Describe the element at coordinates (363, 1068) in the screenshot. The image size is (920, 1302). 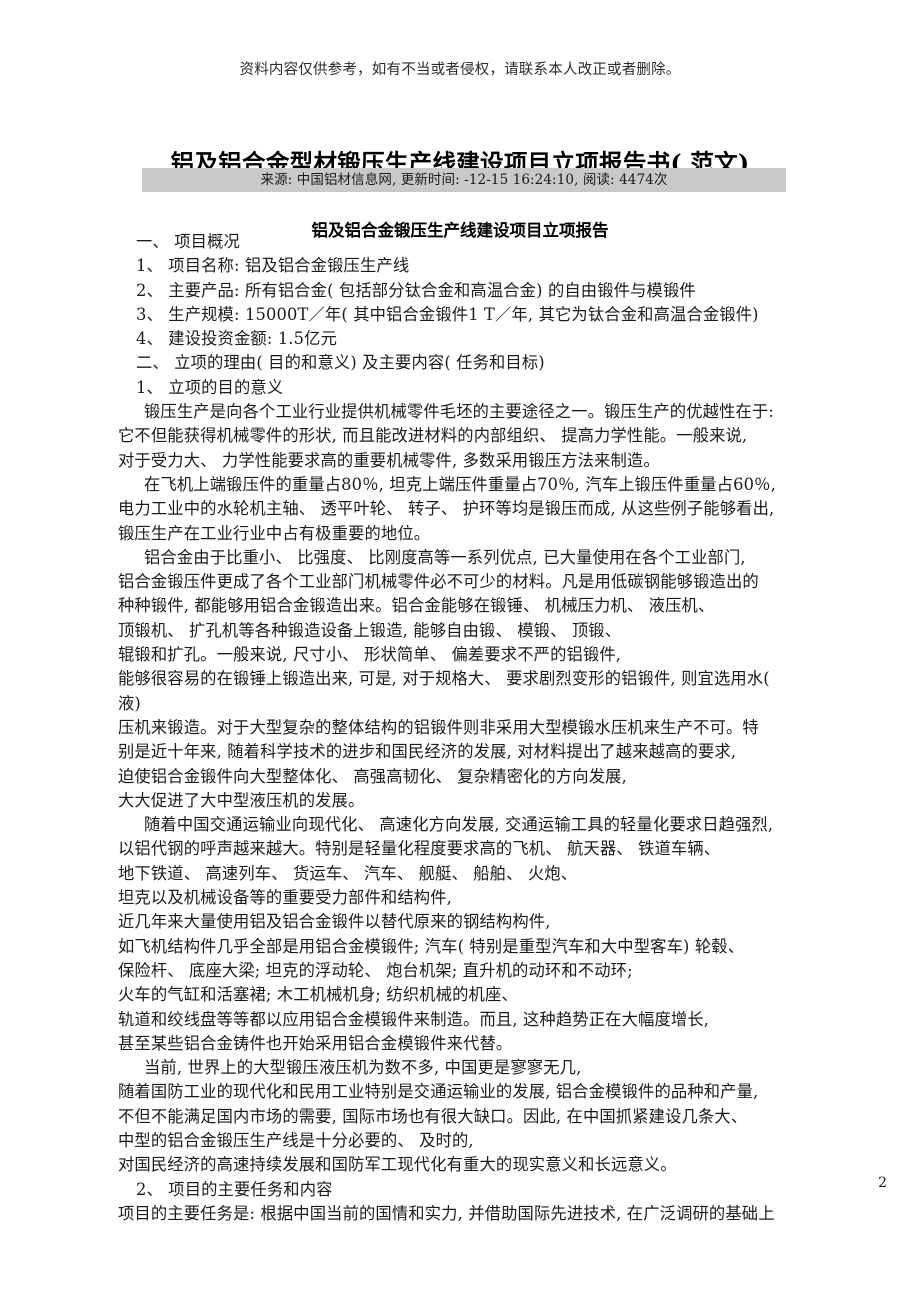
I see `body-line: 当前, 世界上的大型锻压液压机为数不多, 中国更是寥寥无几,` at that location.